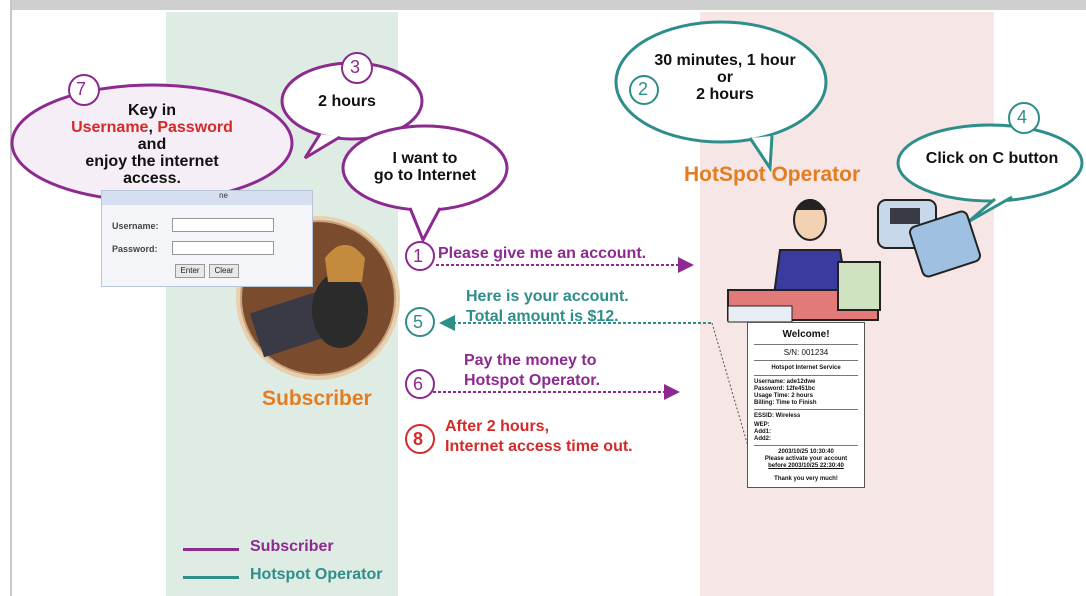 This screenshot has width=1086, height=596. Describe the element at coordinates (762, 439) in the screenshot. I see `receipt-line: Add2:` at that location.